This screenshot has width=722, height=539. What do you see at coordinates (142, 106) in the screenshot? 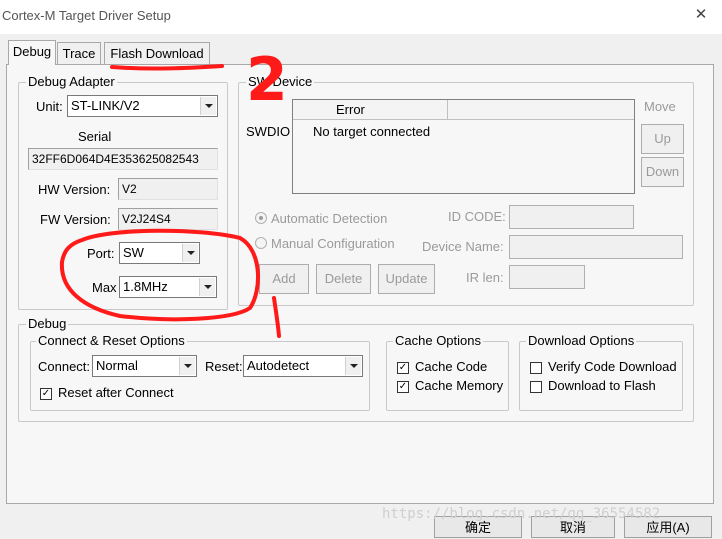
I see `unit-select: ST-LINK/V2` at bounding box center [142, 106].